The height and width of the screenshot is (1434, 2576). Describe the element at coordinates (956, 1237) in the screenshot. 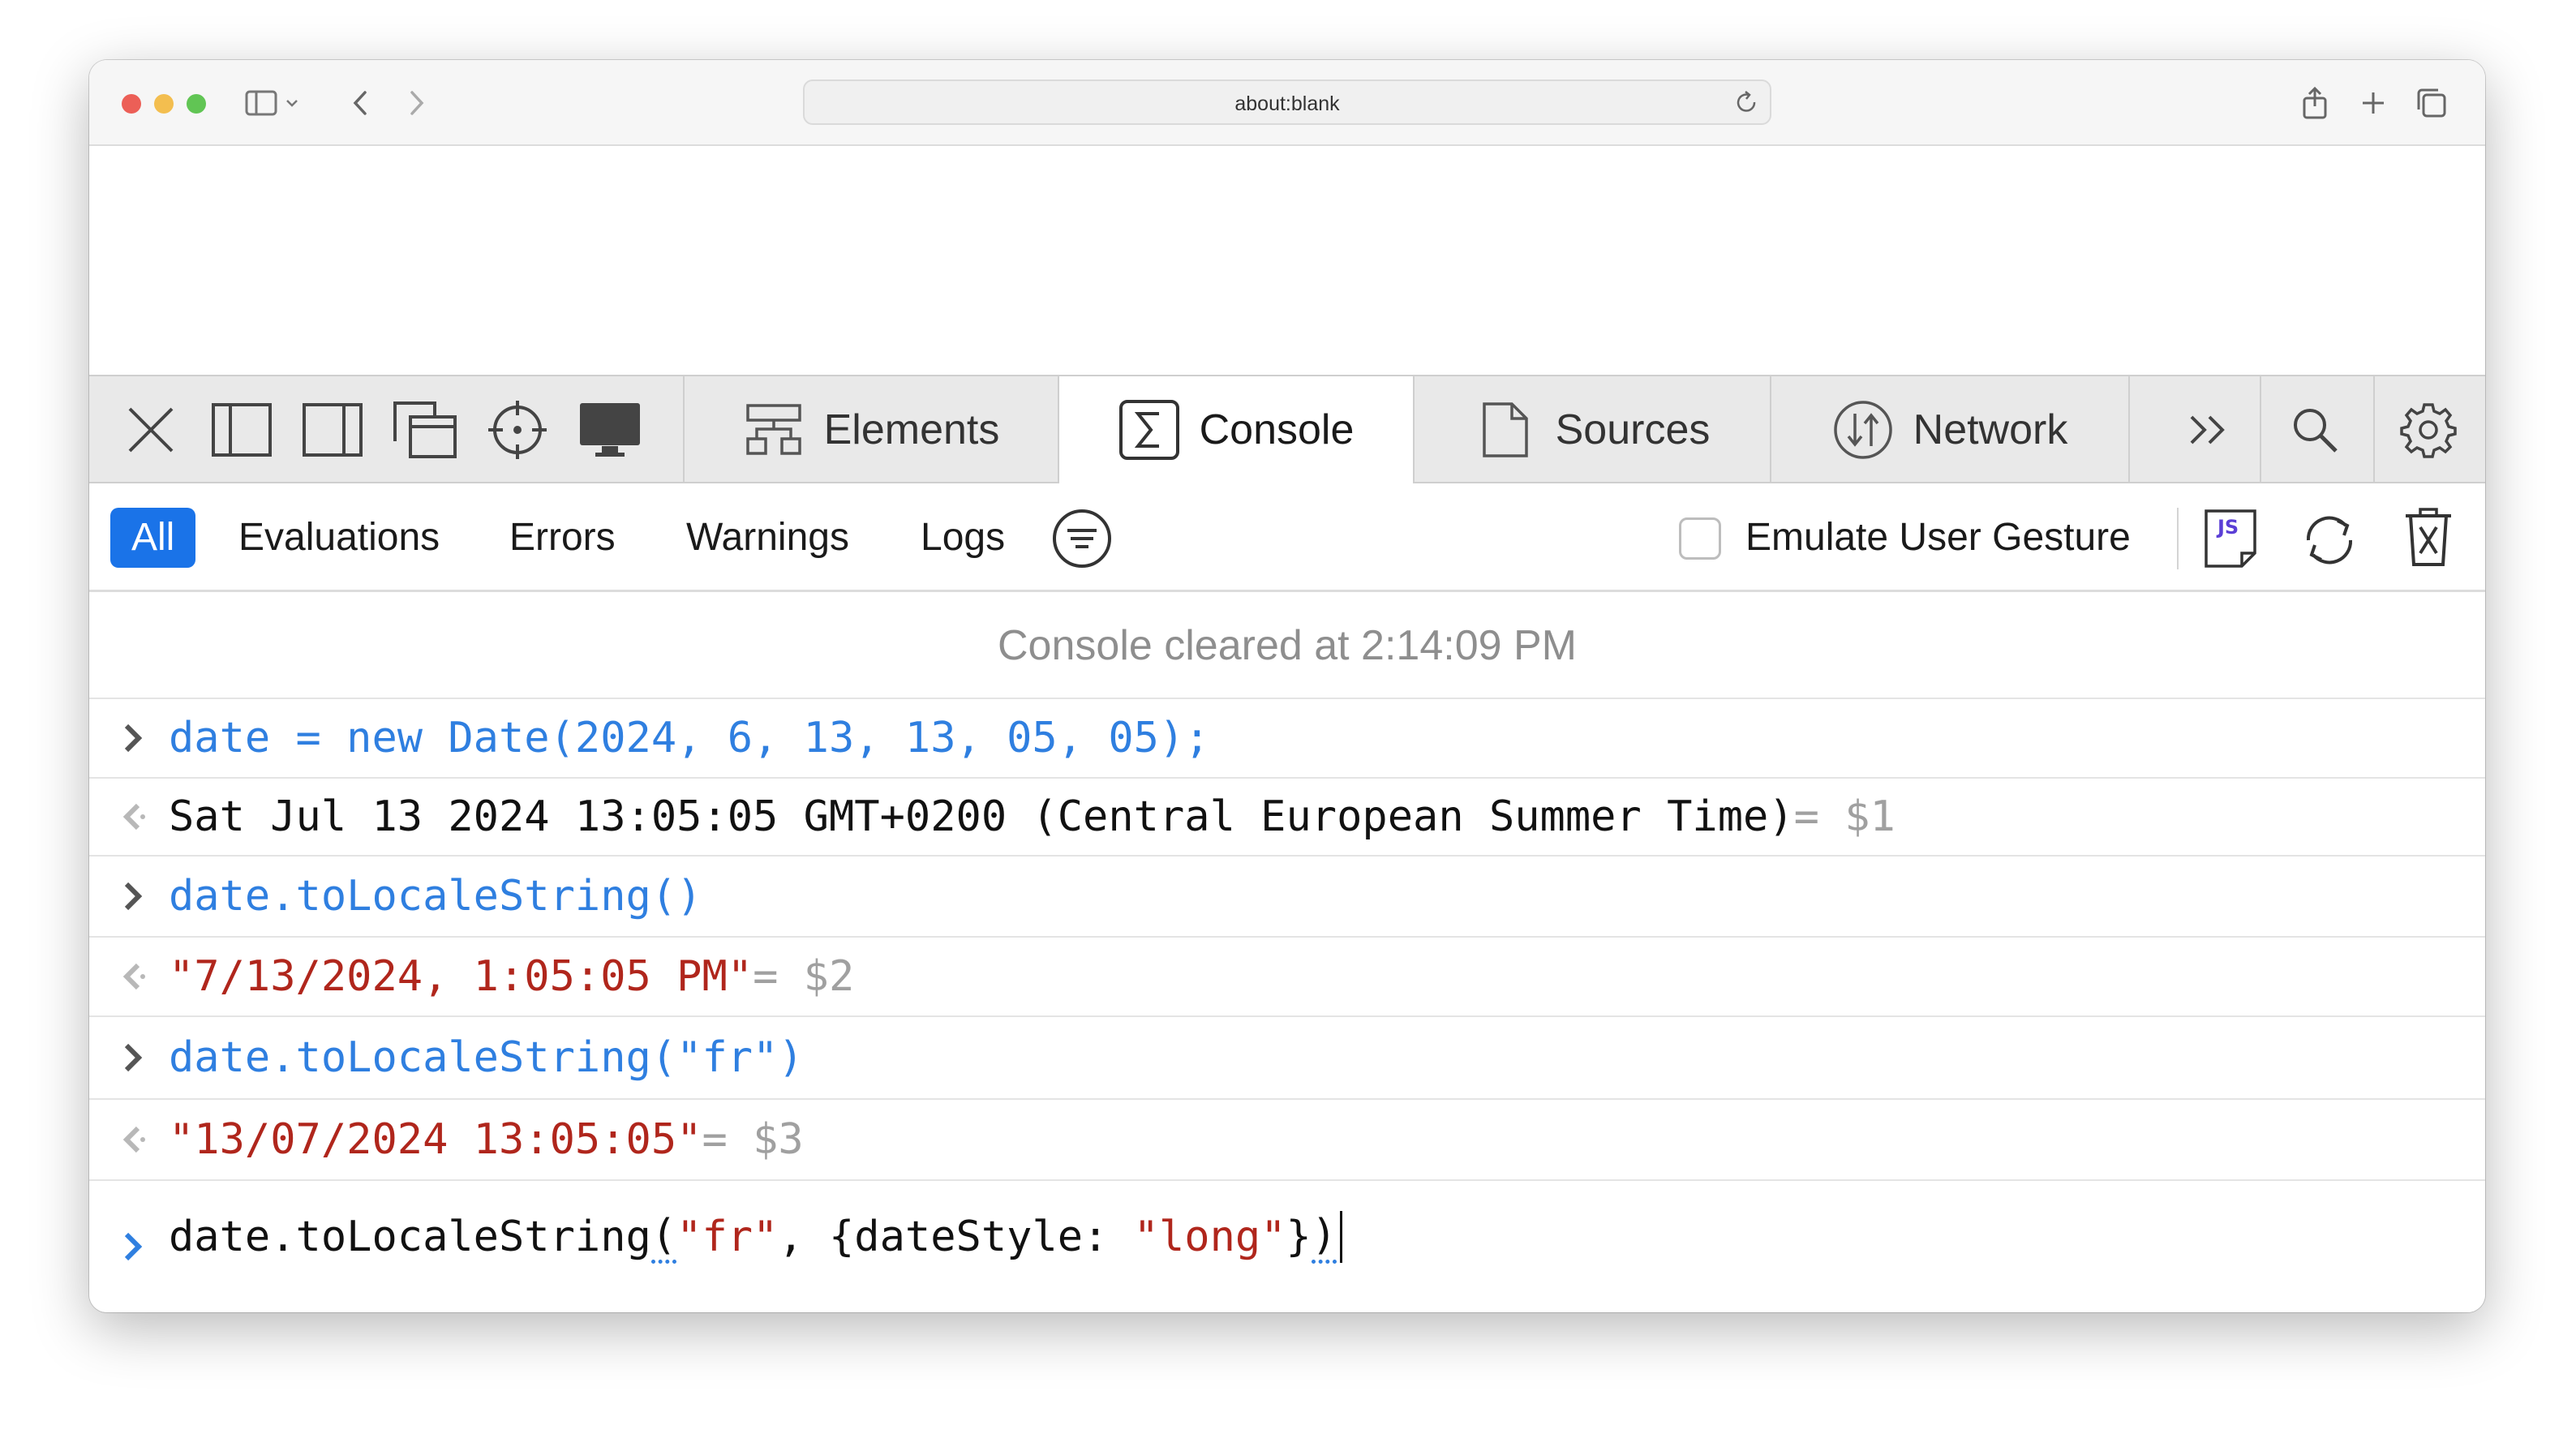

I see `prompt-code: , {dateStyle:` at that location.